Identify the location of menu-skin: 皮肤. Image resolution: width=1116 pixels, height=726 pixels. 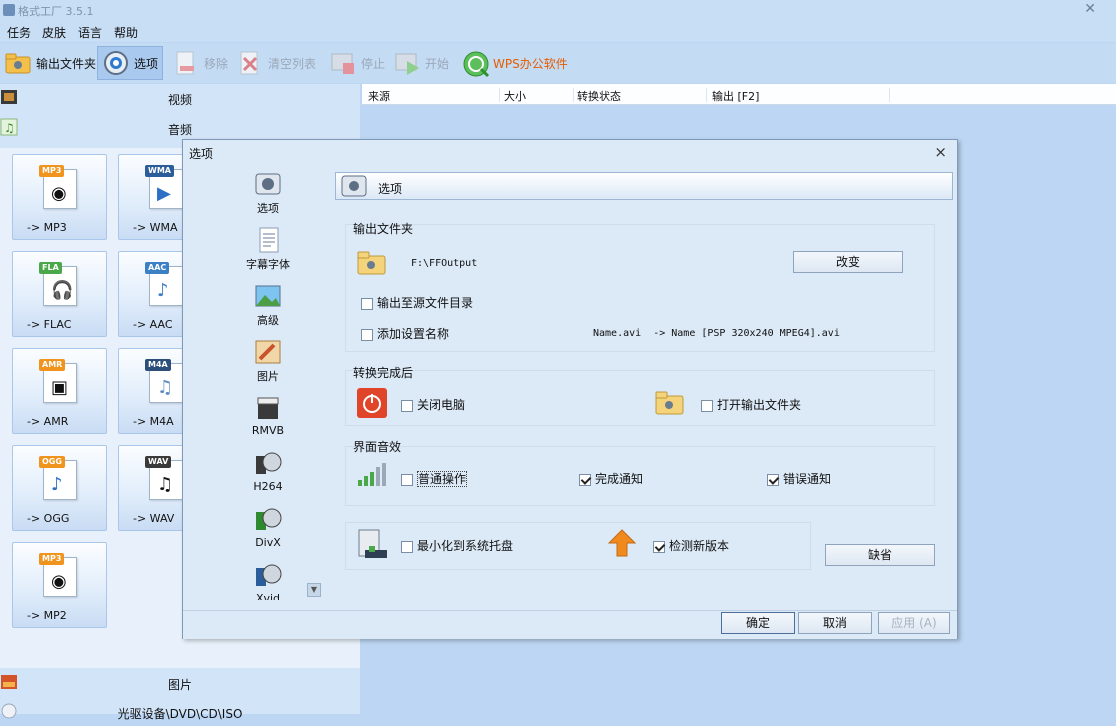
(54, 32).